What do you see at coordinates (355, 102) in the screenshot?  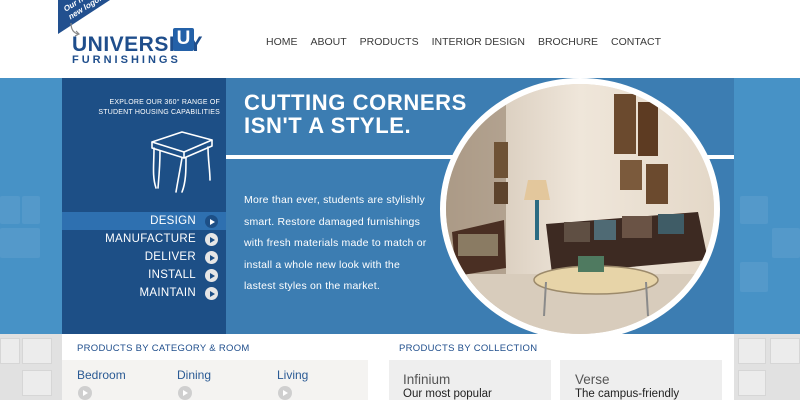 I see `headline-line: CUTTING CORNERS` at bounding box center [355, 102].